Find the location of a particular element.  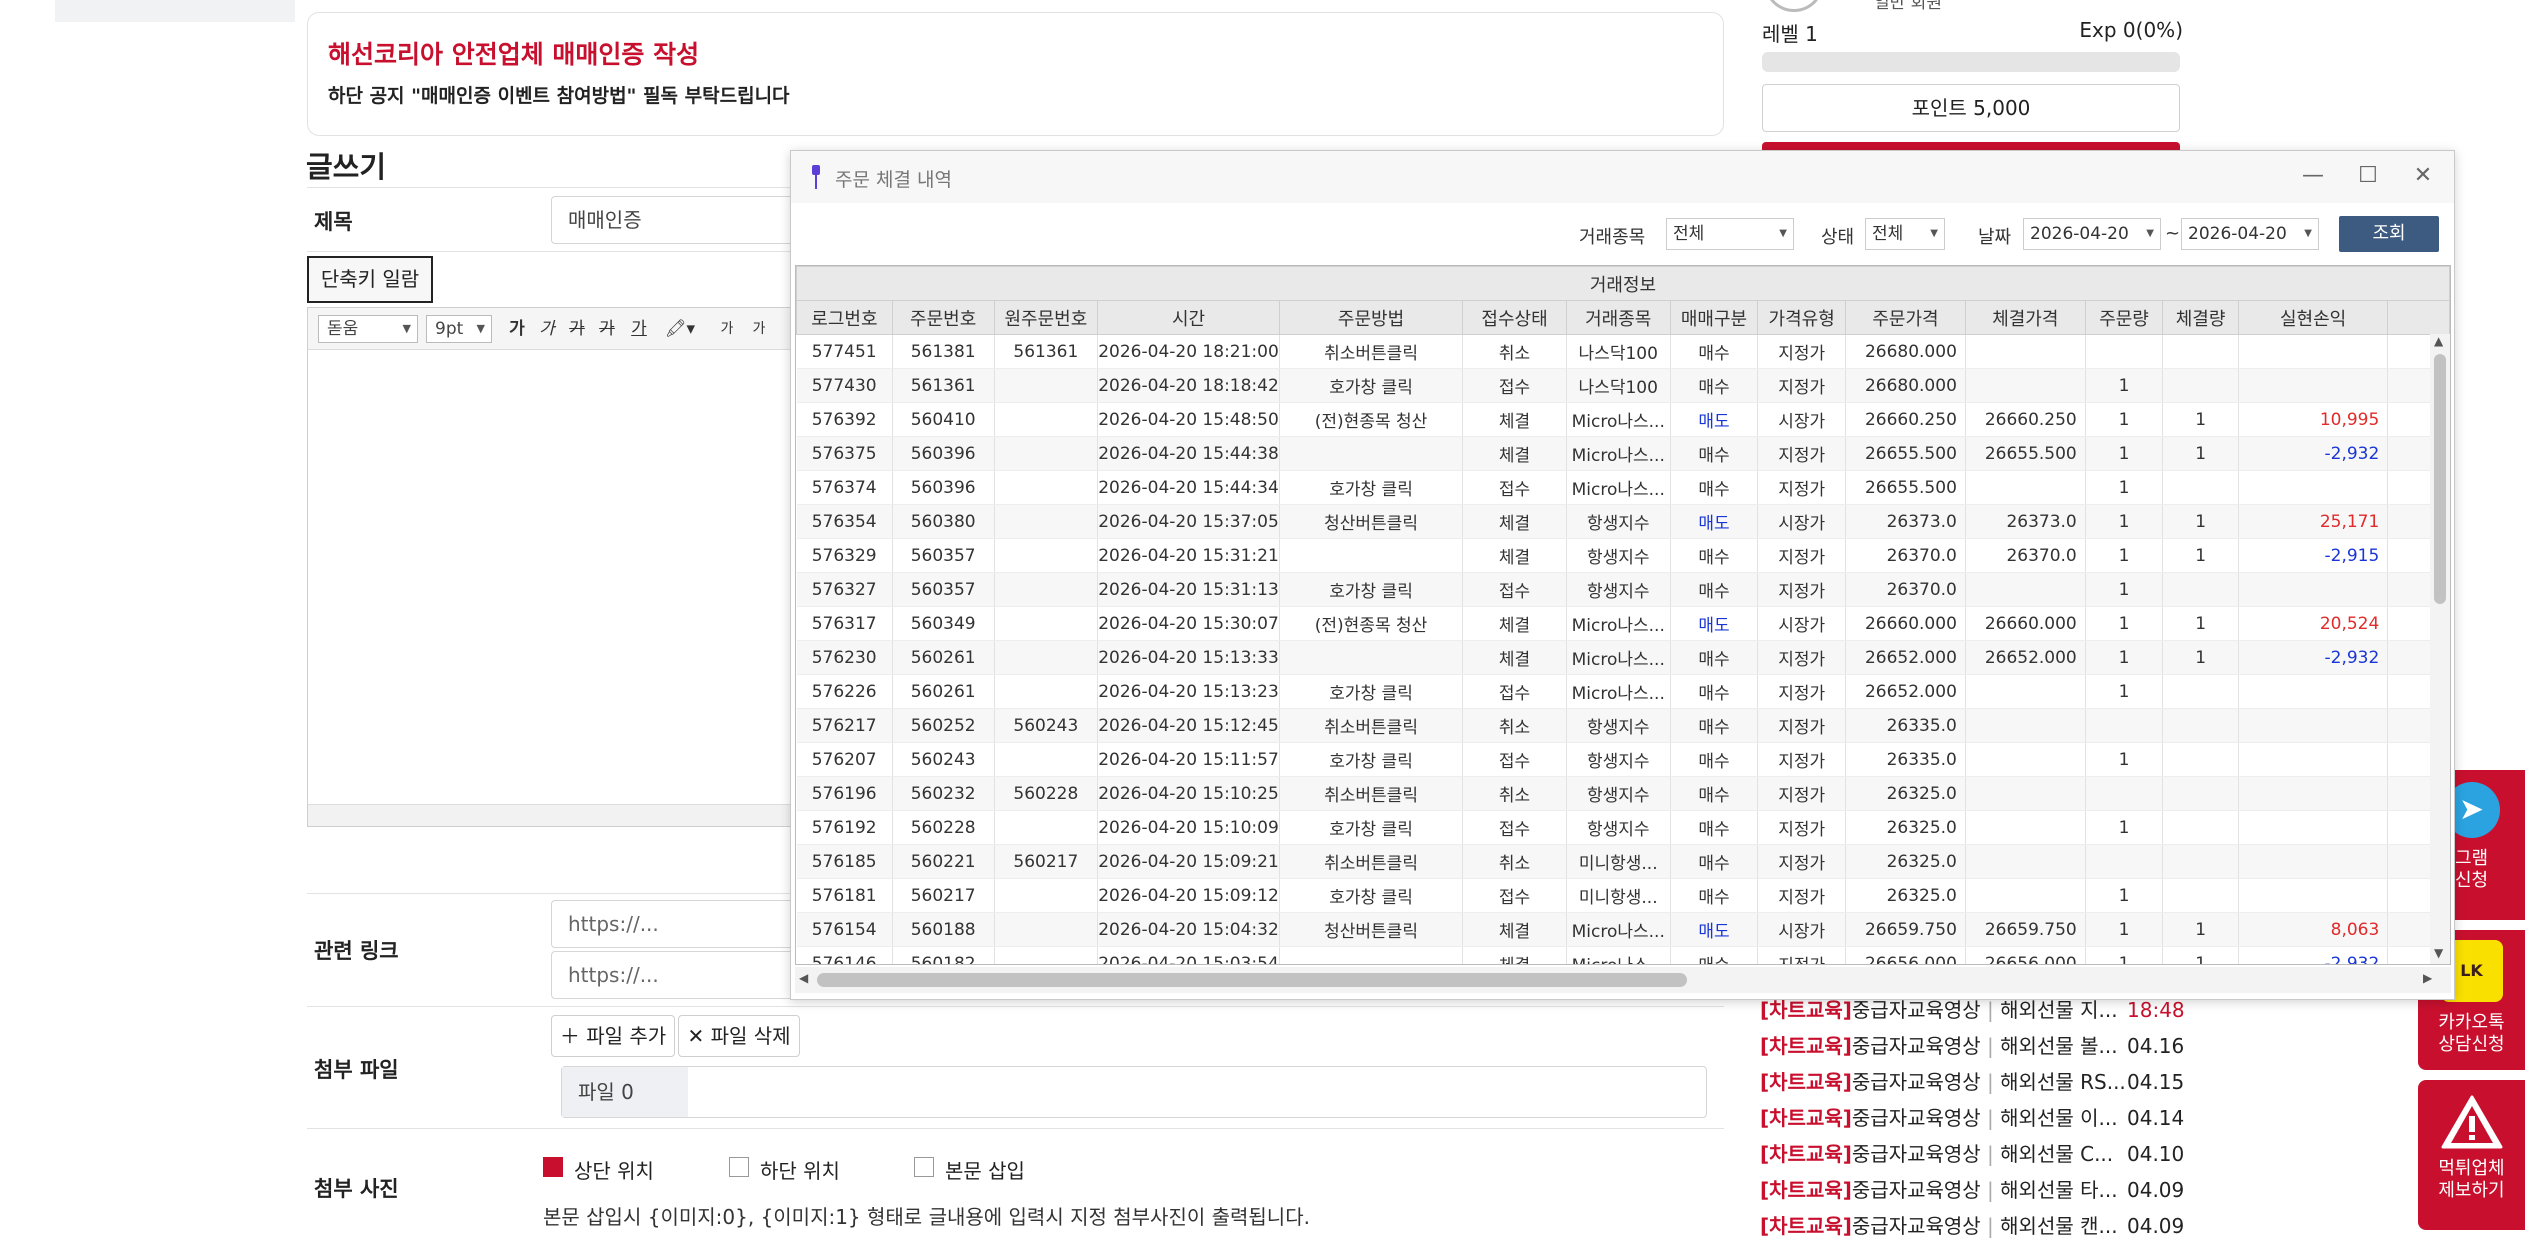

font-family-select: 돋움 ▼ is located at coordinates (368, 329).